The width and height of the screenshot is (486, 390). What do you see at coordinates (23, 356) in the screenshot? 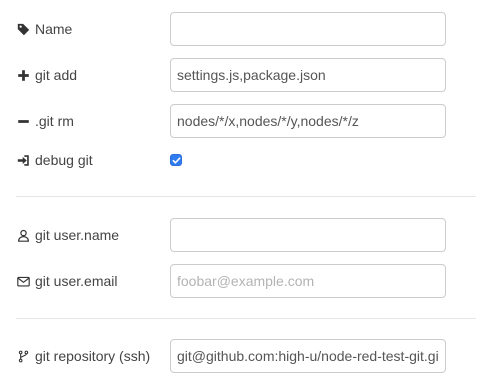
I see `code-fork-icon` at bounding box center [23, 356].